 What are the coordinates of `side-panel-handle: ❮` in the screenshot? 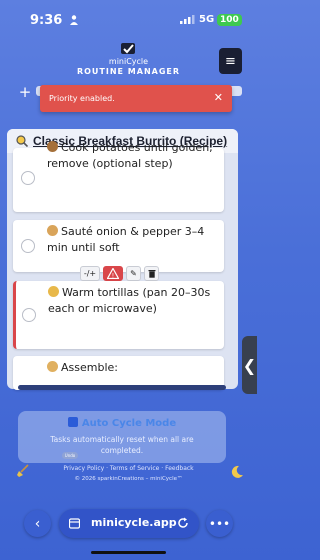 It's located at (249, 365).